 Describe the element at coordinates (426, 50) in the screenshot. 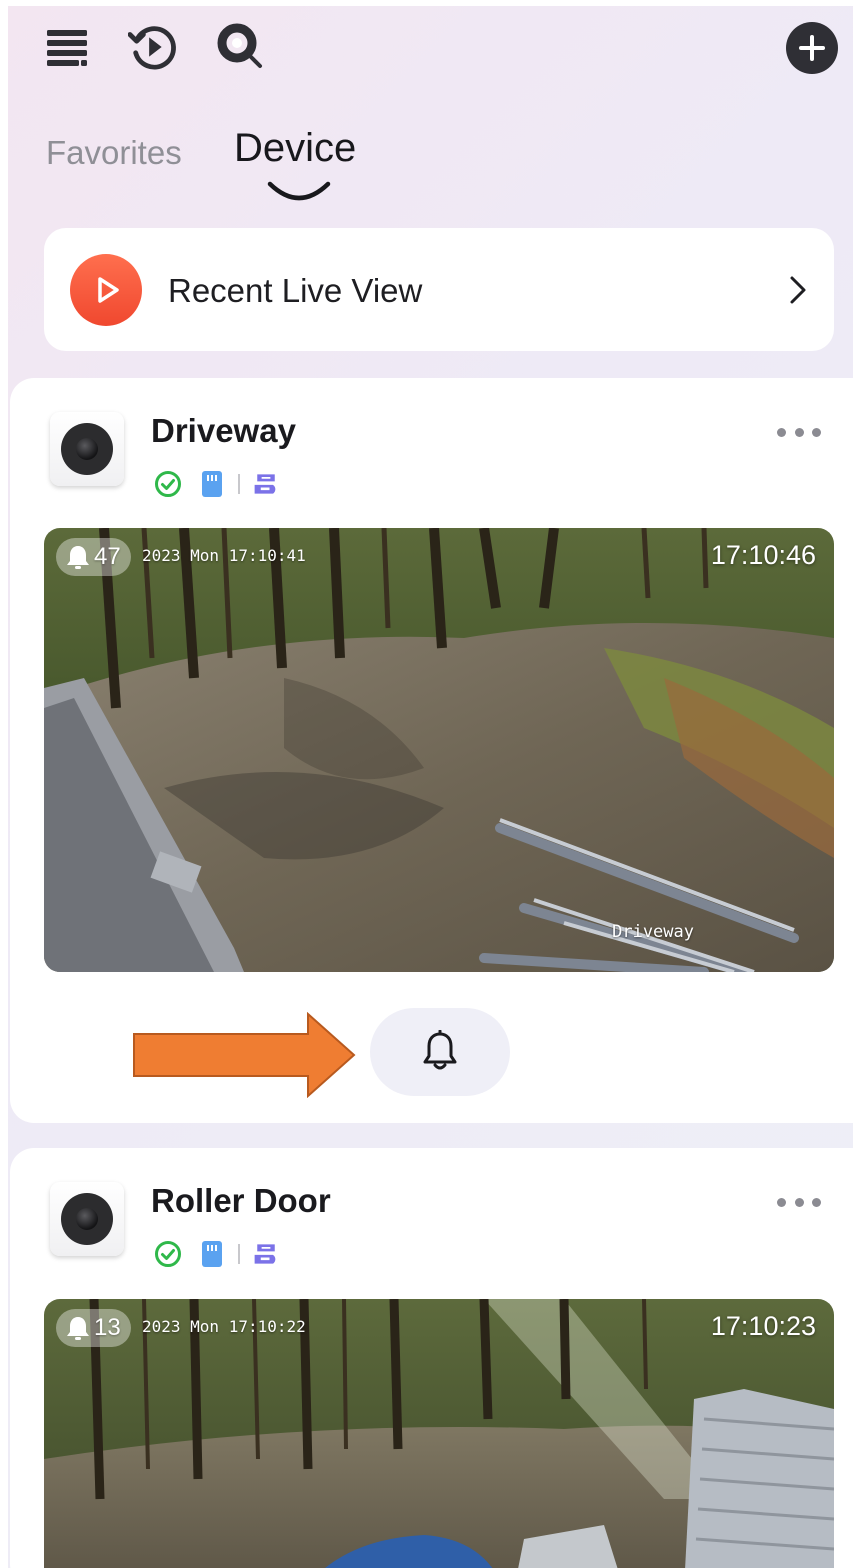

I see `top-toolbar` at that location.